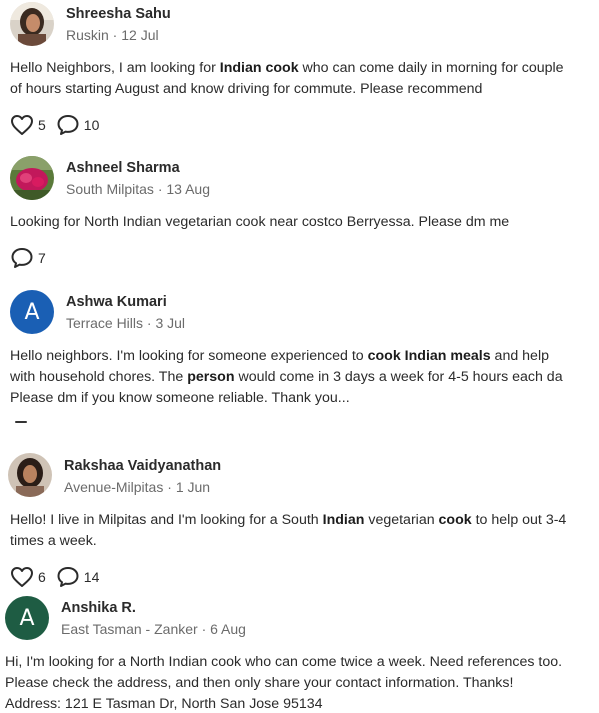  What do you see at coordinates (228, 629) in the screenshot?
I see `post-date: 6 Aug` at bounding box center [228, 629].